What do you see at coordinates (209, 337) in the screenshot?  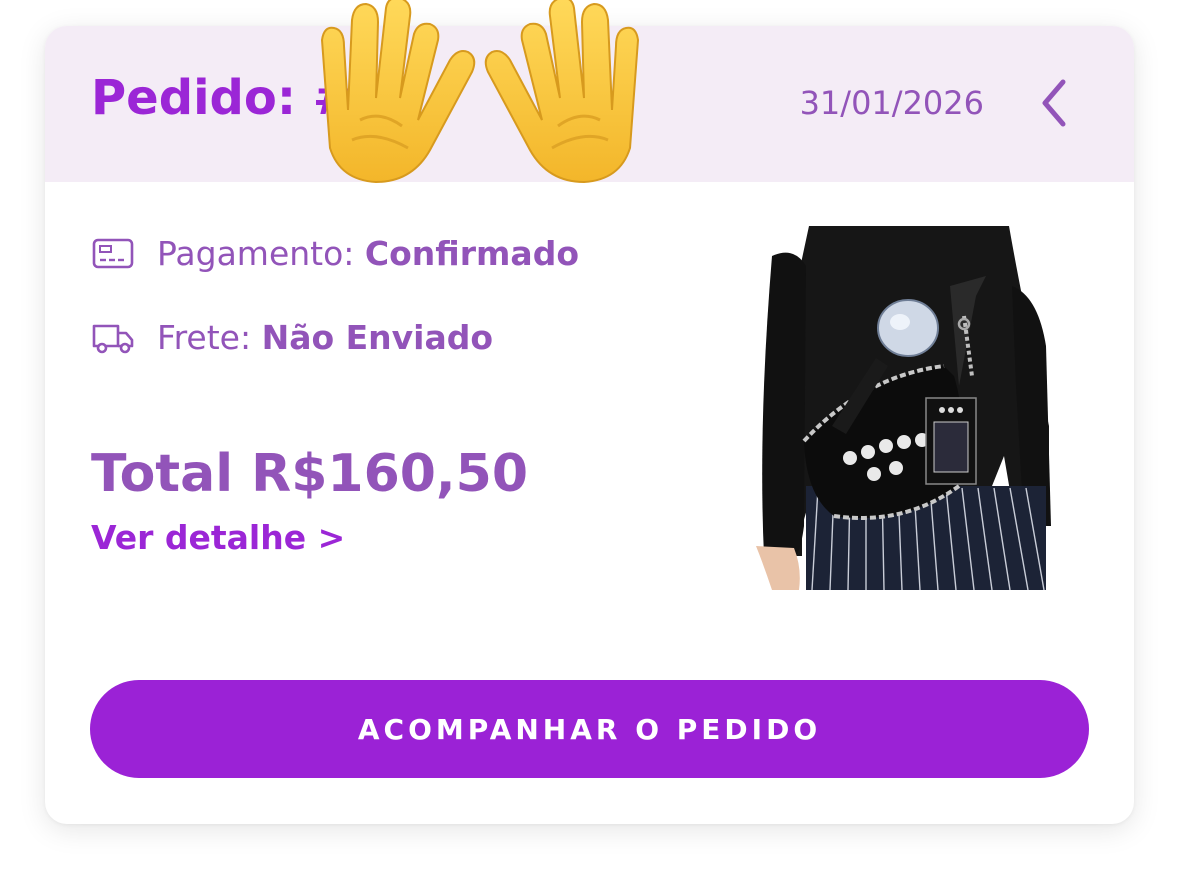 I see `shipping-label: Frete:` at bounding box center [209, 337].